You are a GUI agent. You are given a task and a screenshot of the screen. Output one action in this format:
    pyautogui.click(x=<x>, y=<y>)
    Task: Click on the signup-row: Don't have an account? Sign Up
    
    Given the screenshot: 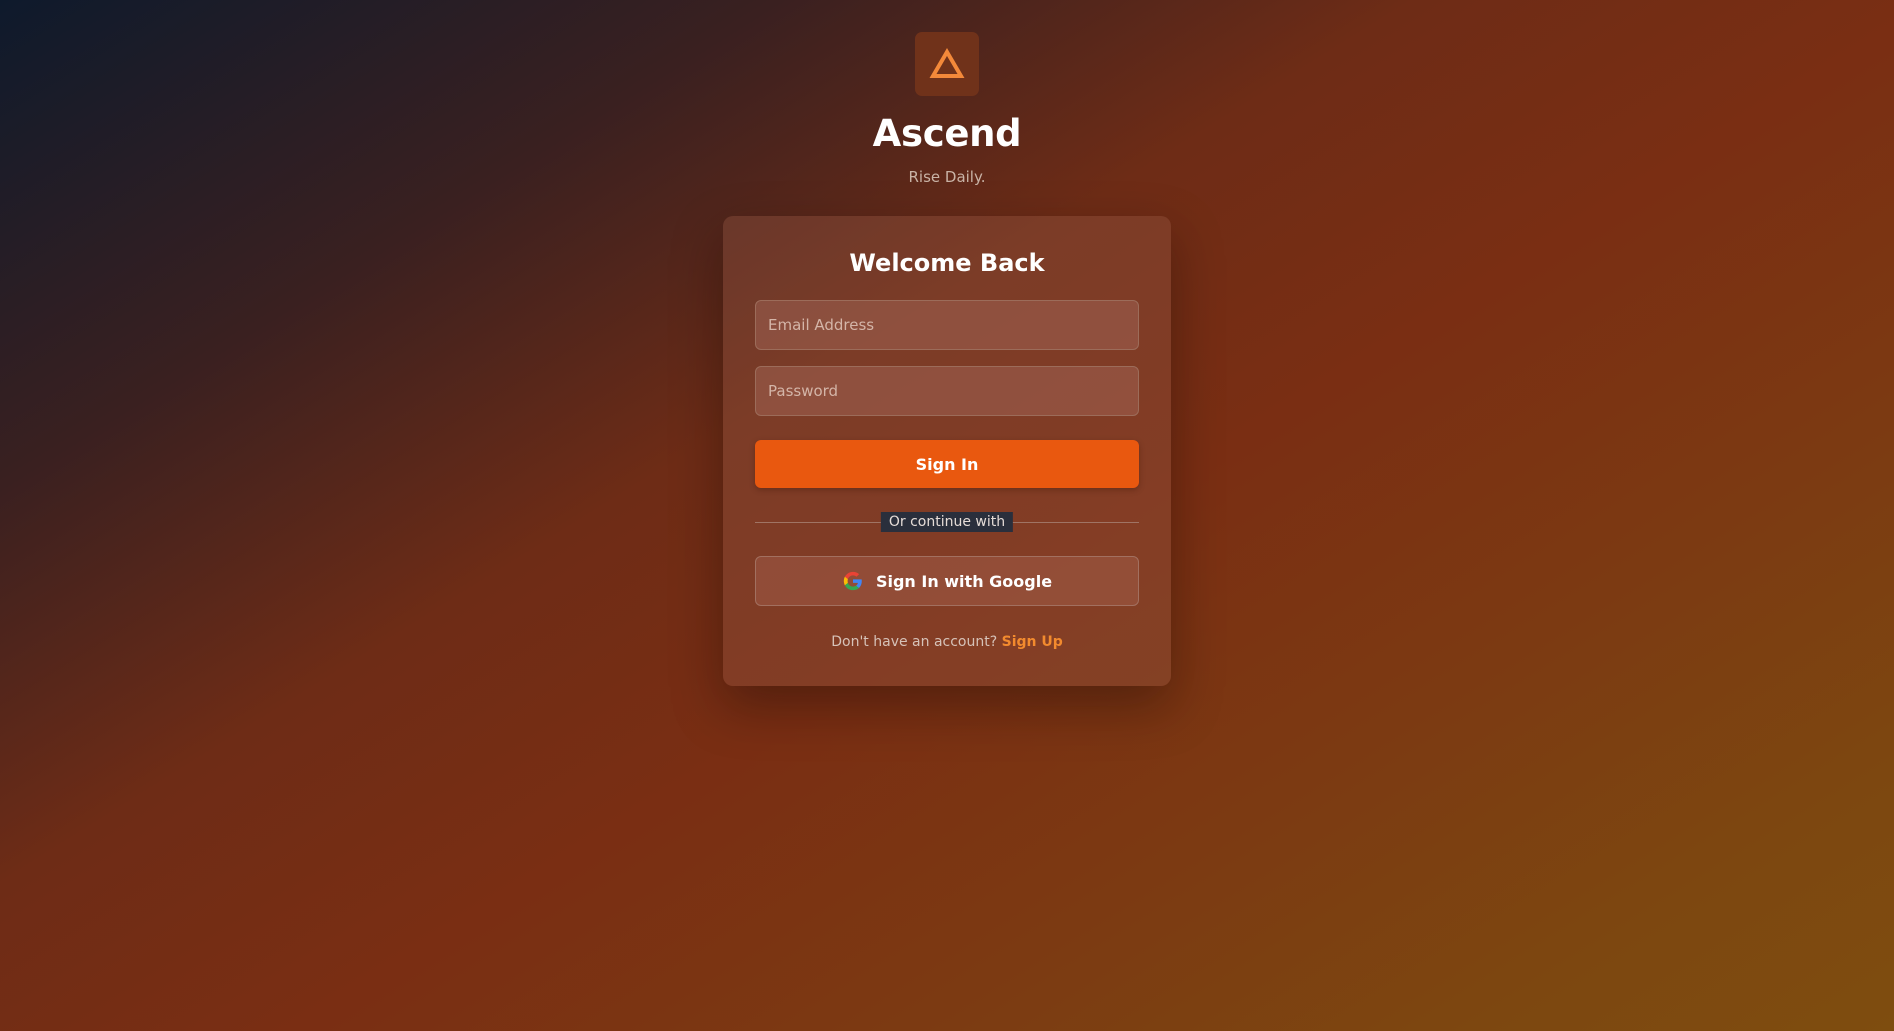 What is the action you would take?
    pyautogui.click(x=947, y=642)
    